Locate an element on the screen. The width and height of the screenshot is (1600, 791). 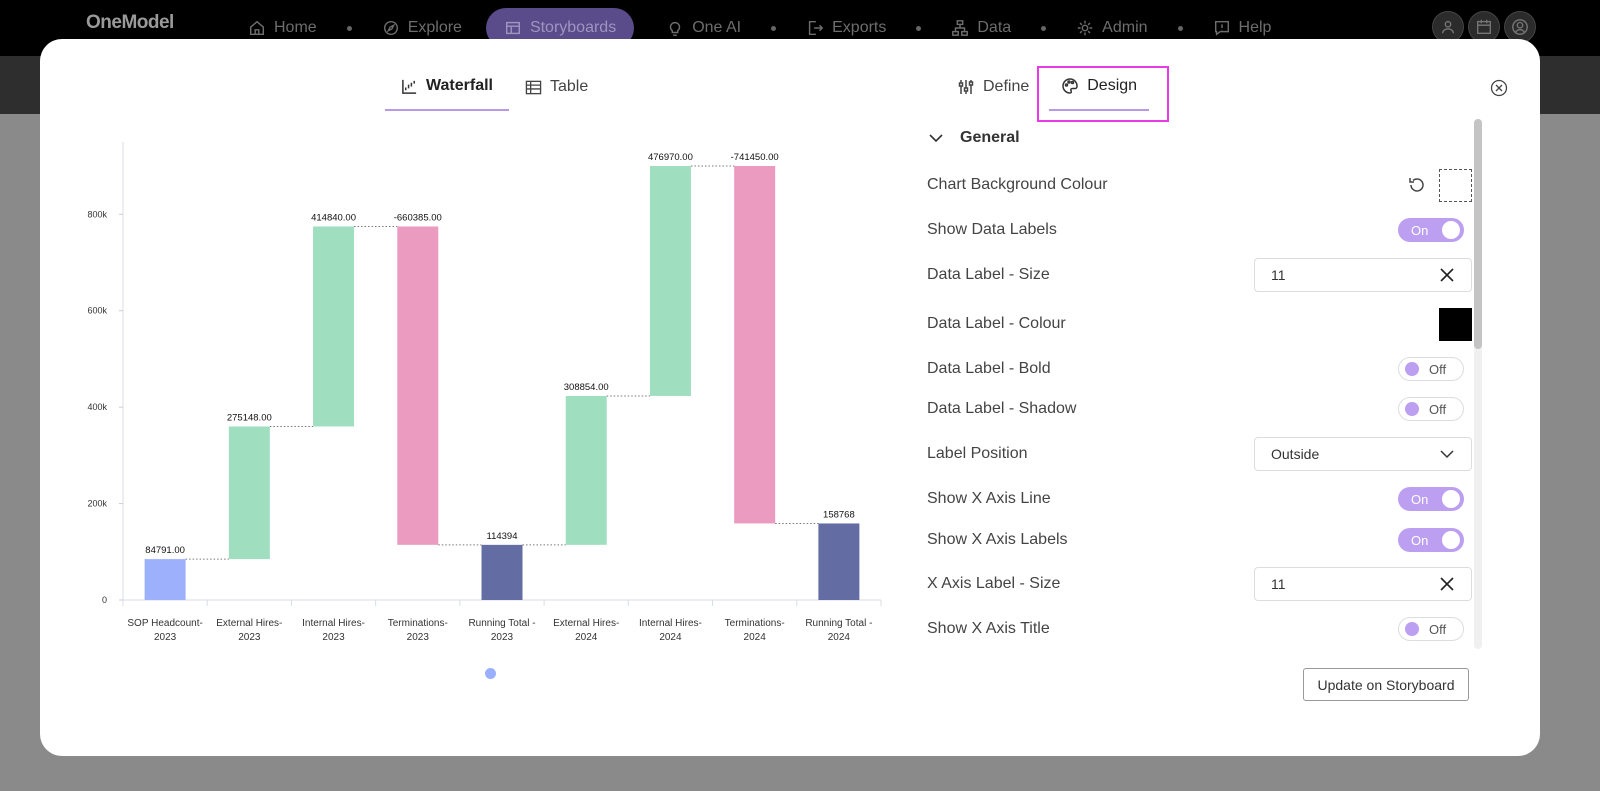
setting-label: Show Data Labels is located at coordinates (992, 229).